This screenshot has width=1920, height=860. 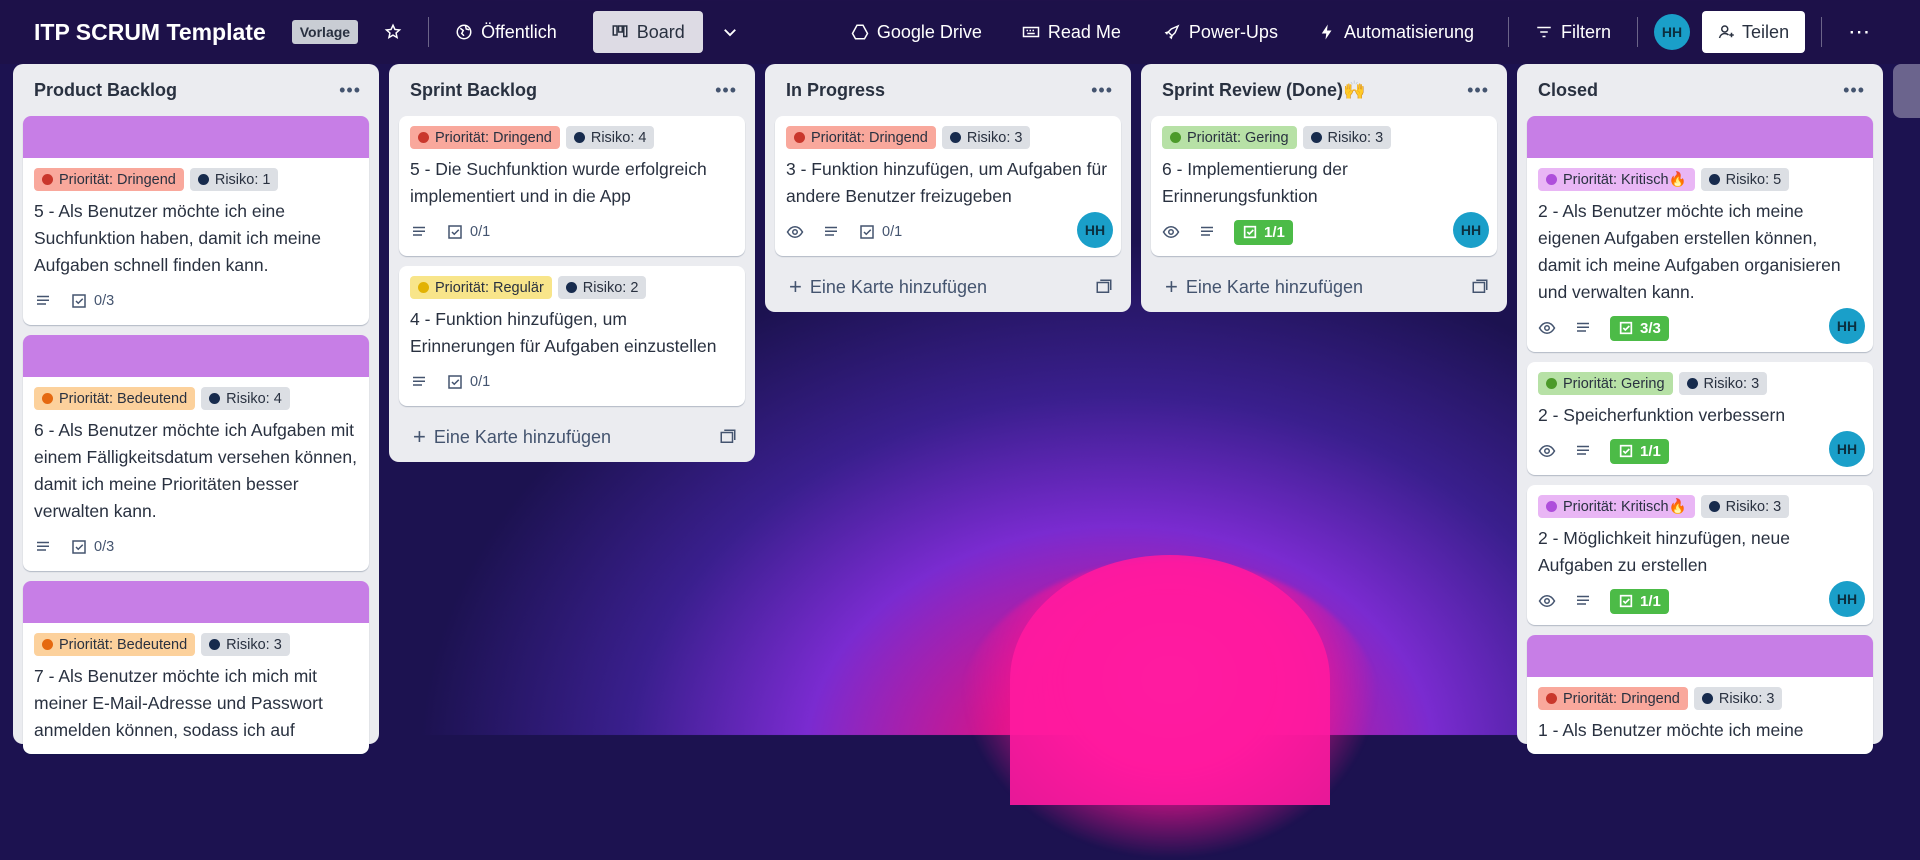 What do you see at coordinates (481, 287) in the screenshot?
I see `priority-label: Priorität: Regulär` at bounding box center [481, 287].